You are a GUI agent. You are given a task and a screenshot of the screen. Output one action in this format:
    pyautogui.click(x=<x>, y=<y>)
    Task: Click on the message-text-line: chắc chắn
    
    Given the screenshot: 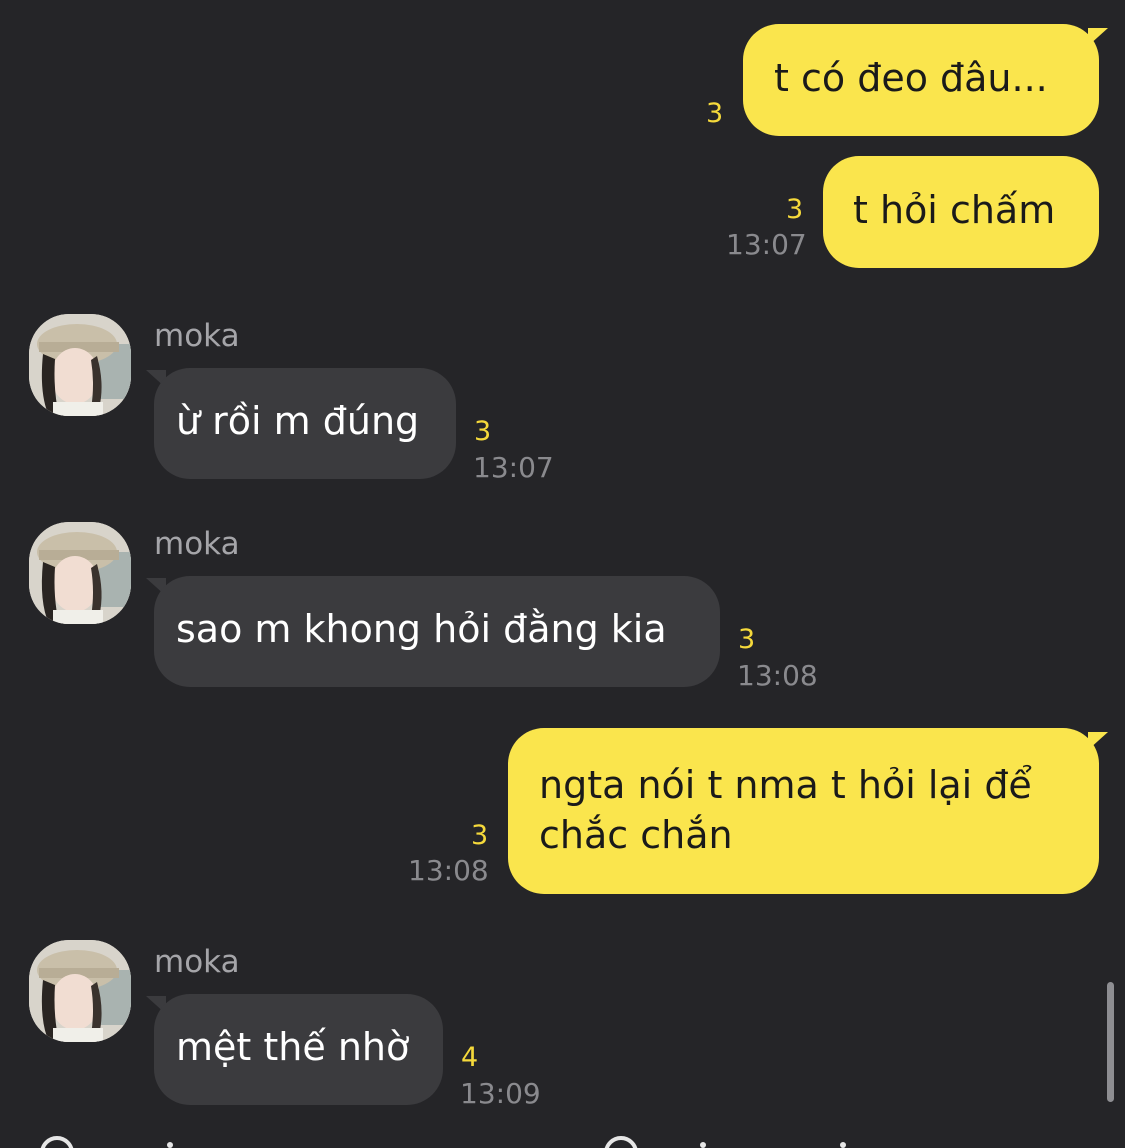 What is the action you would take?
    pyautogui.click(x=636, y=835)
    